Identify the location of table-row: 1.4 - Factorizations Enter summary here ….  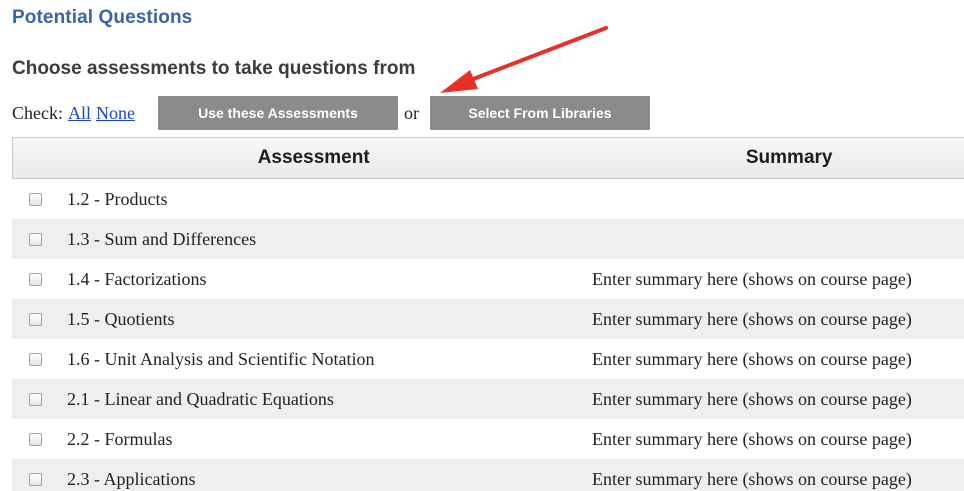
(488, 279).